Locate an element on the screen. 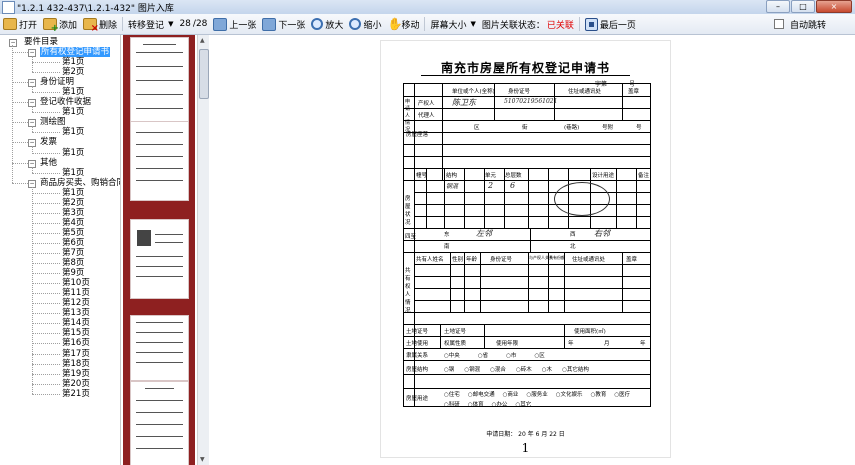  last-page-label: 最后一页 is located at coordinates (617, 25).